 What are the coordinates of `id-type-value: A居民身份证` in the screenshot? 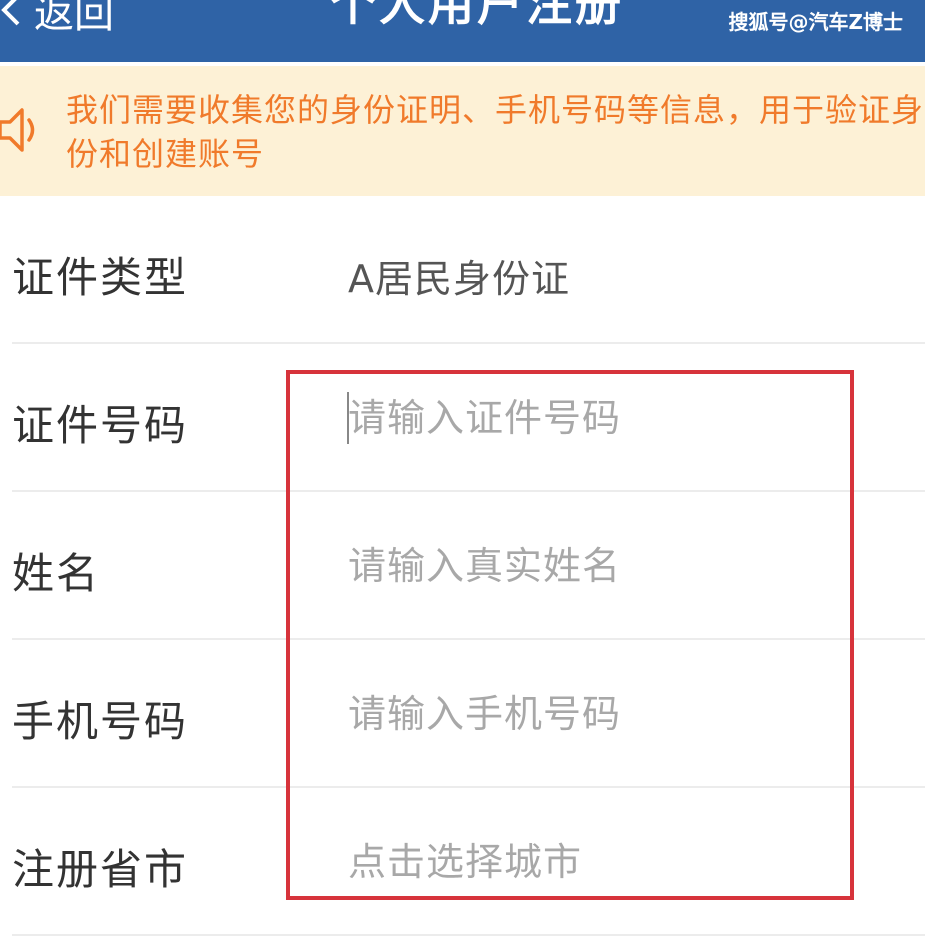 It's located at (459, 275).